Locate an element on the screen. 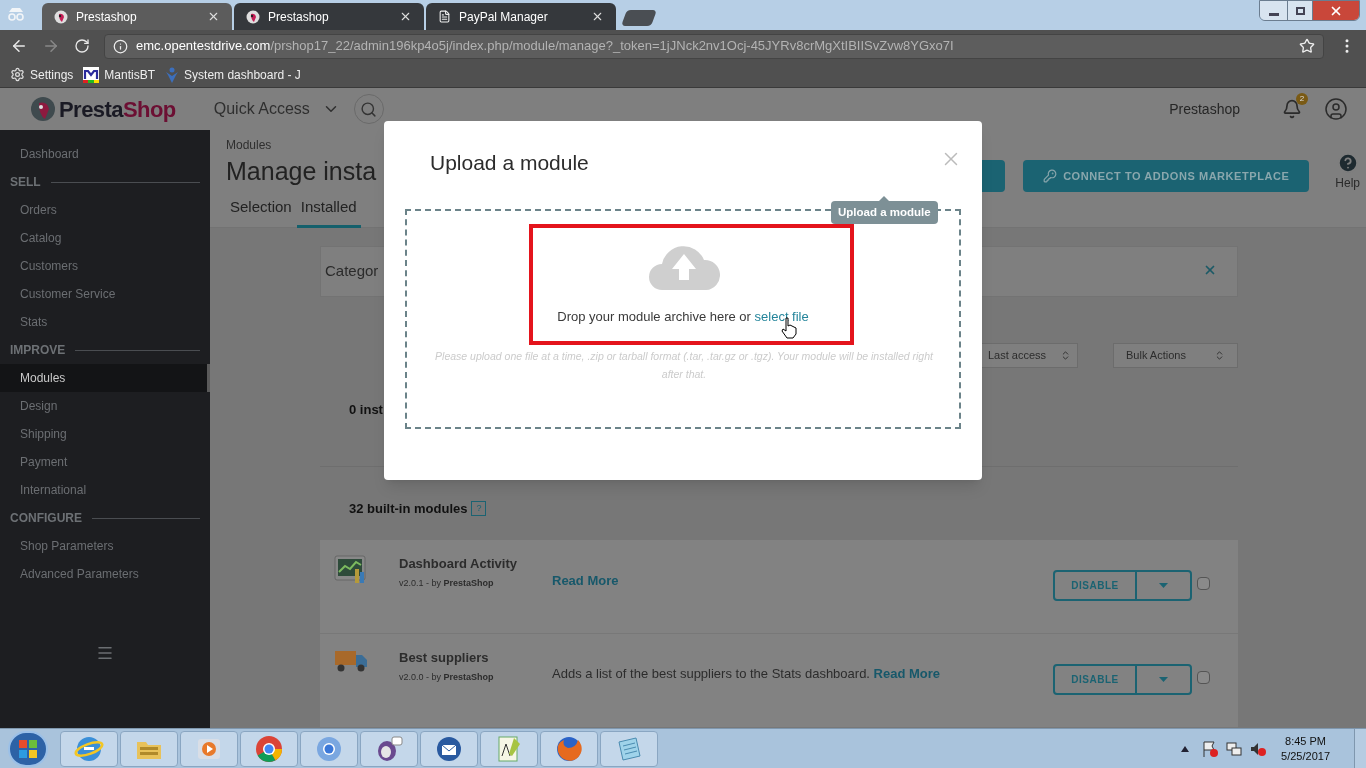 Image resolution: width=1366 pixels, height=768 pixels. sidebar-item: Payment is located at coordinates (105, 462).